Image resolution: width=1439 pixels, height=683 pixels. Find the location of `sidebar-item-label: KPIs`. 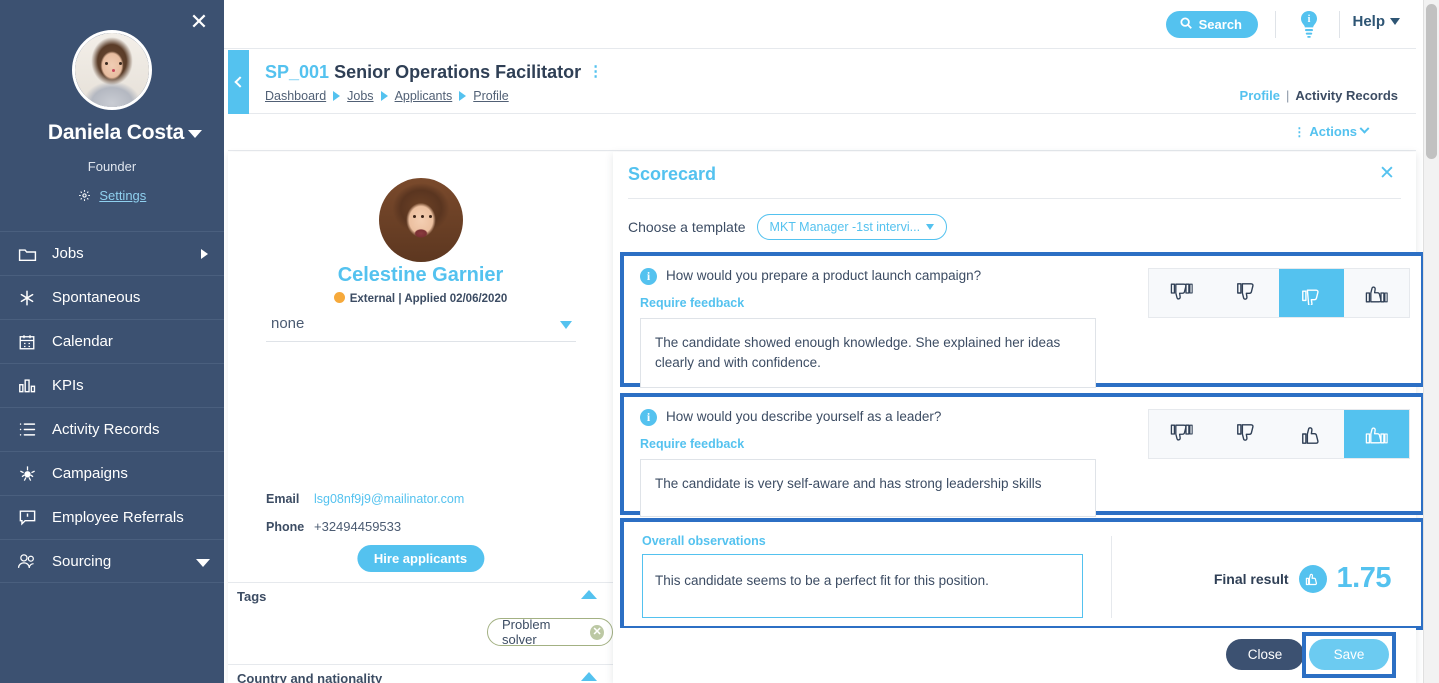

sidebar-item-label: KPIs is located at coordinates (68, 385).